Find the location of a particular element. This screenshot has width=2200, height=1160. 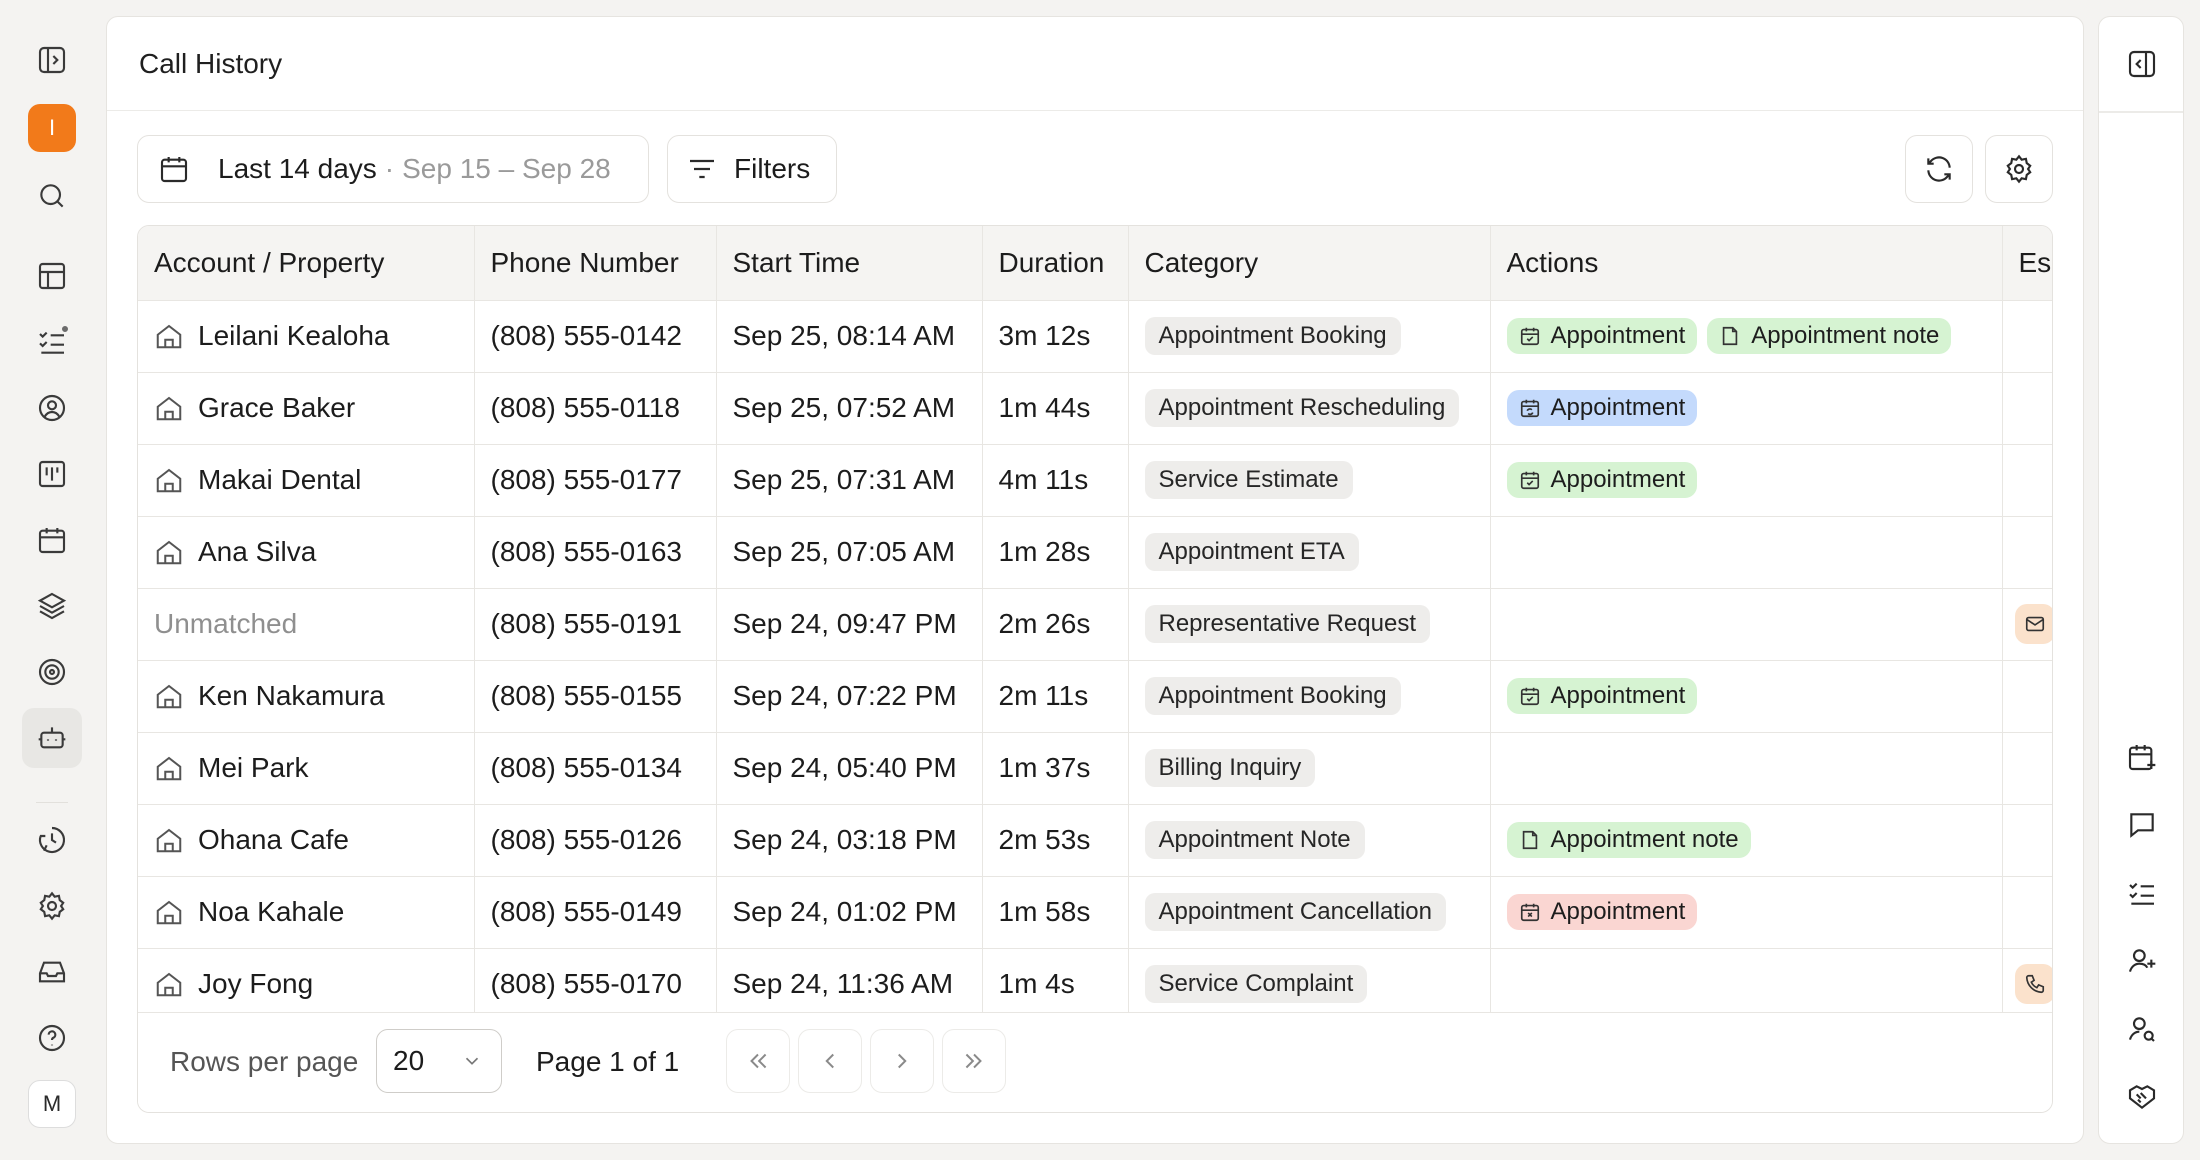

history-icon is located at coordinates (52, 840).